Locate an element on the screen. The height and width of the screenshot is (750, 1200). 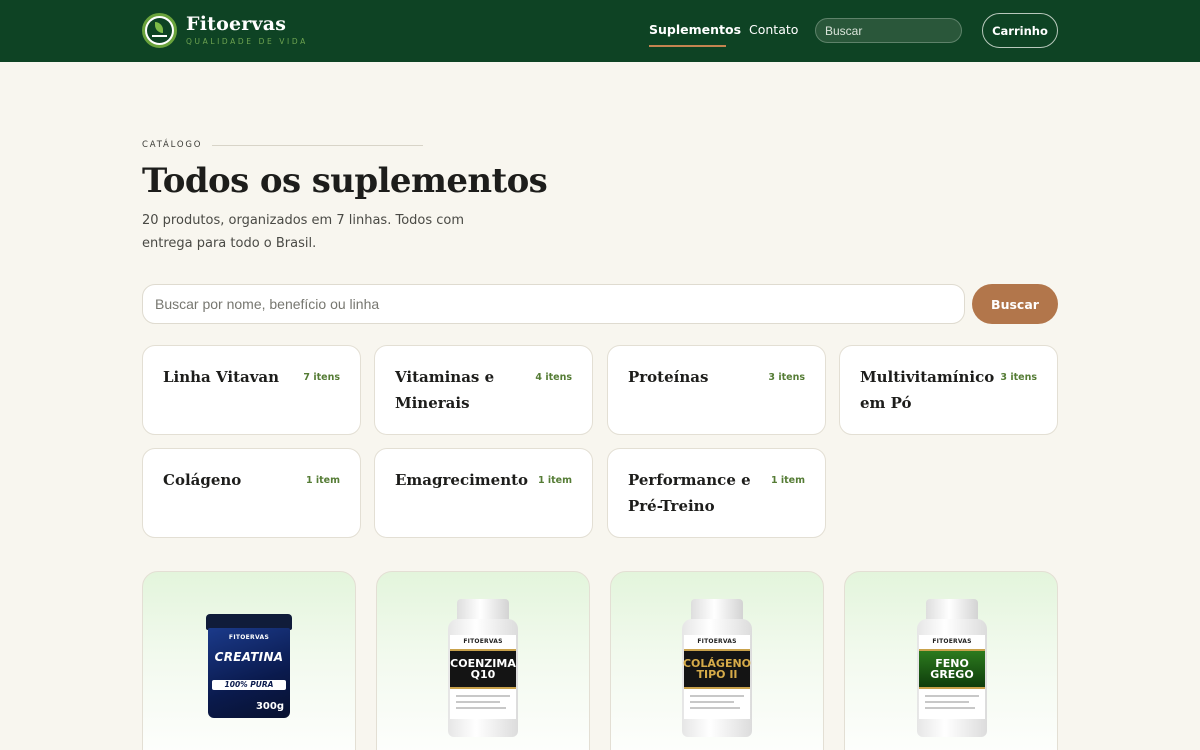
category-card-performance-e-pre-treino: Performance e Pré-Treino 1 item is located at coordinates (716, 493).